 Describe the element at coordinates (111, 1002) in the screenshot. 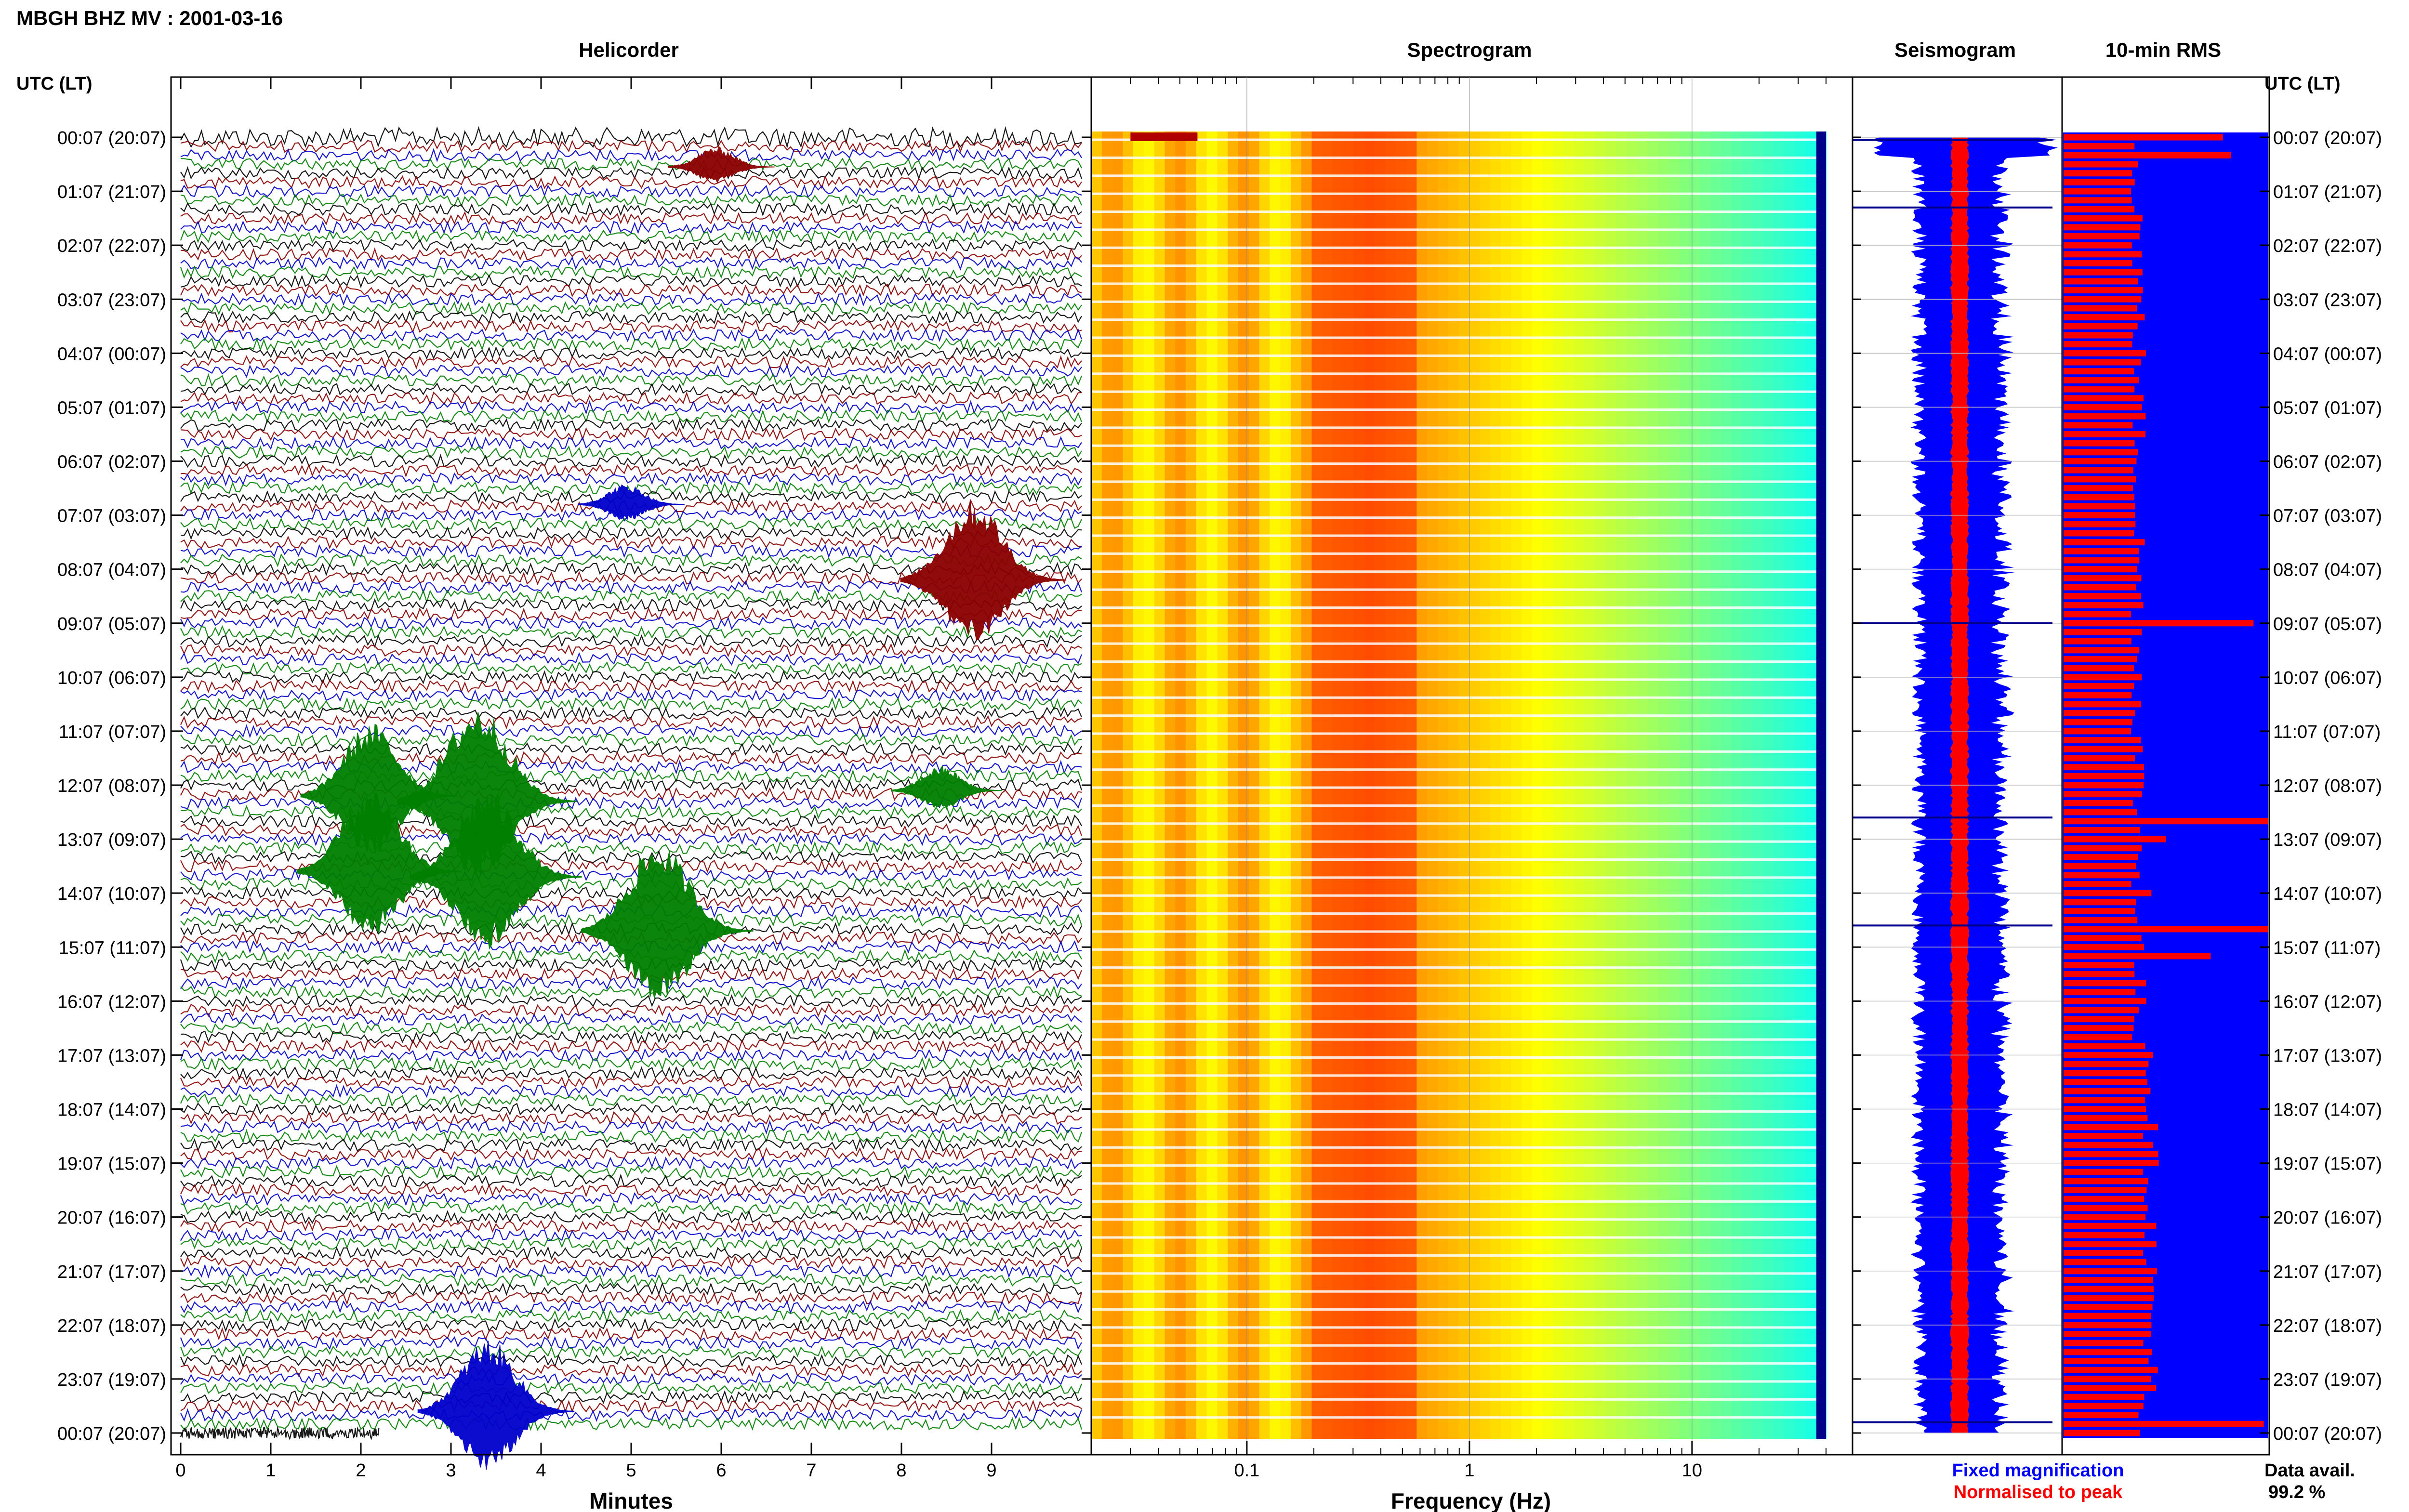

I see `time-label-left: 16:07 (12:07)` at that location.